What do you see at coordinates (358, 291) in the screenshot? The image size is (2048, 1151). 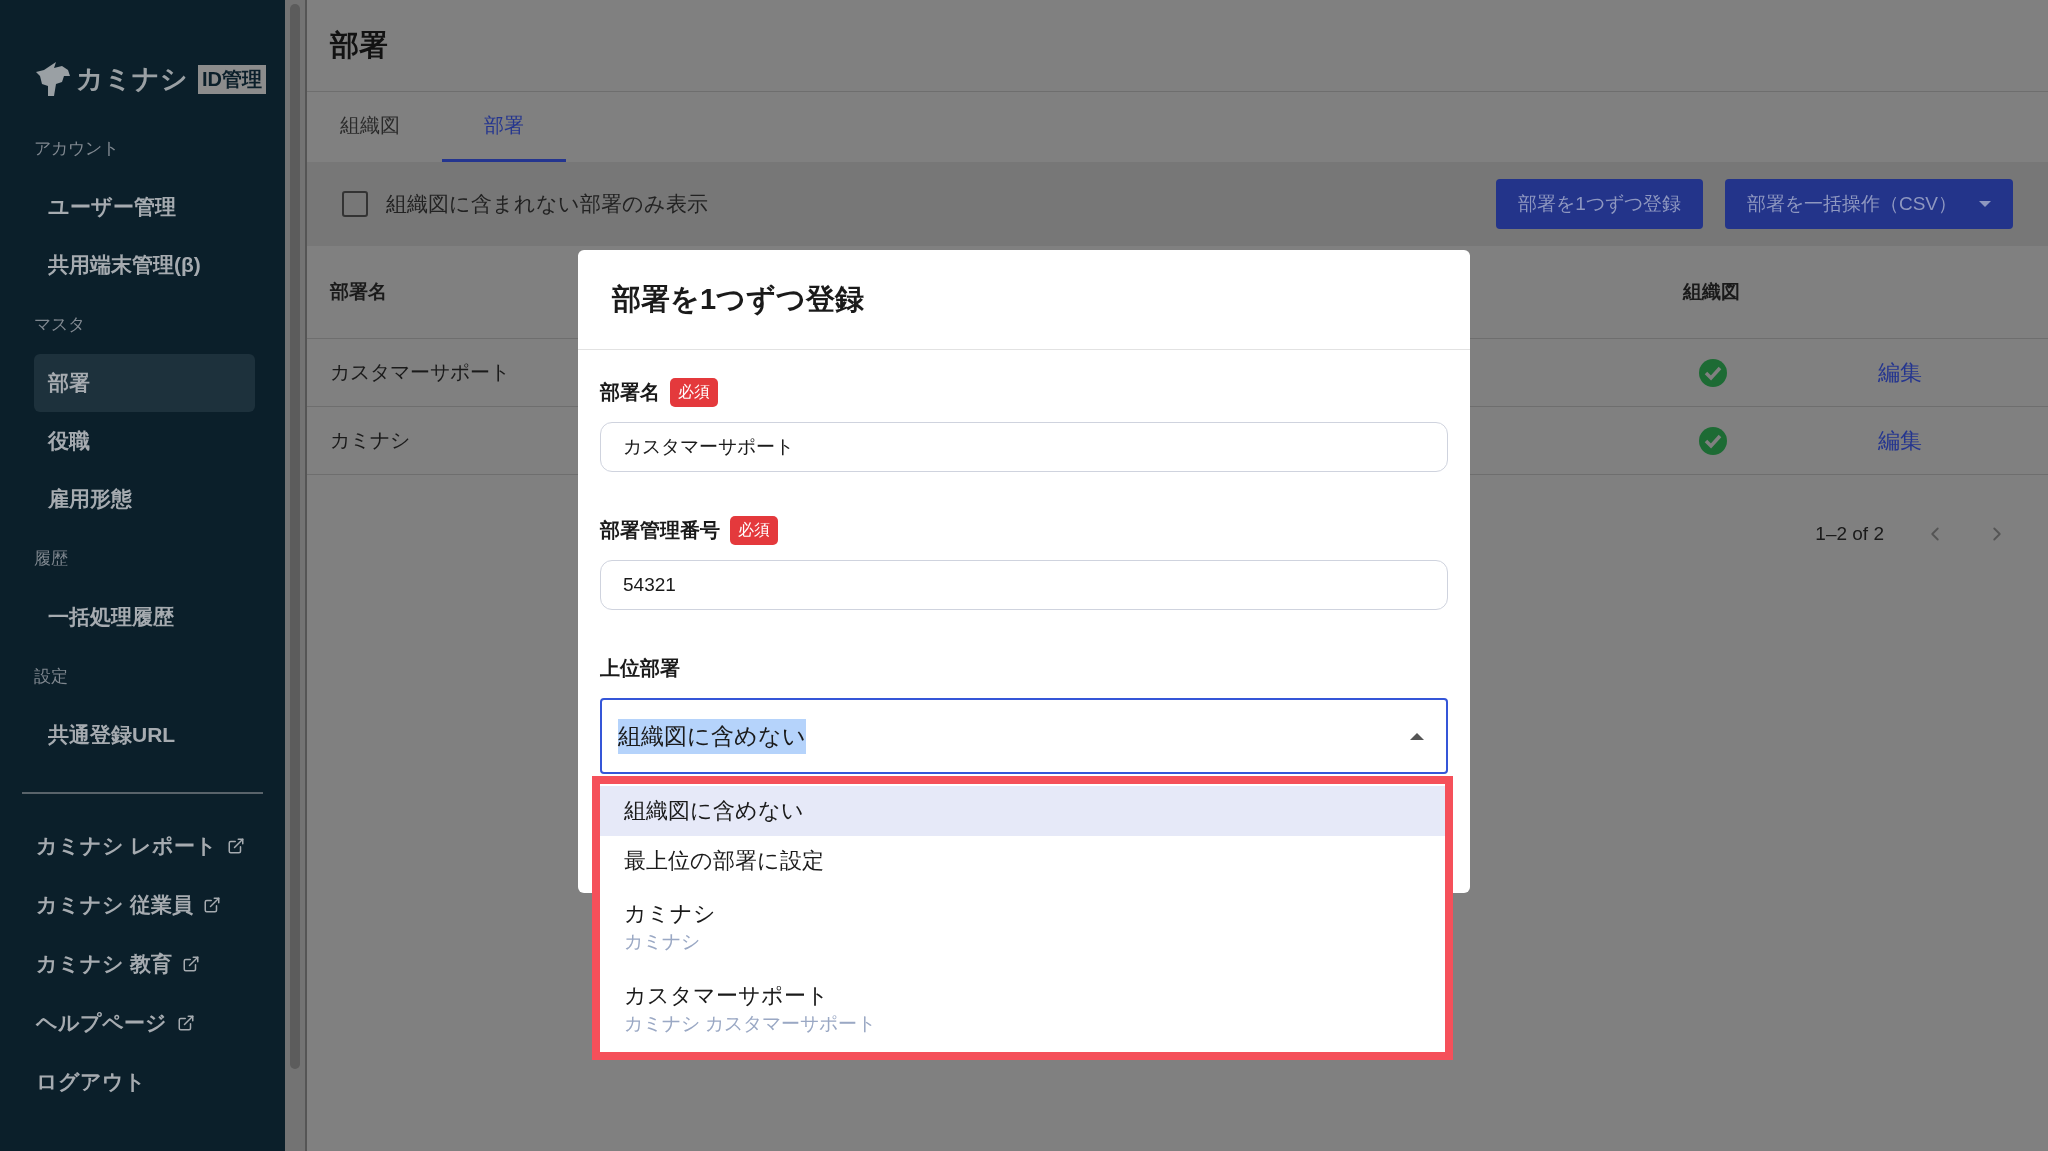 I see `column-header: 部署名` at bounding box center [358, 291].